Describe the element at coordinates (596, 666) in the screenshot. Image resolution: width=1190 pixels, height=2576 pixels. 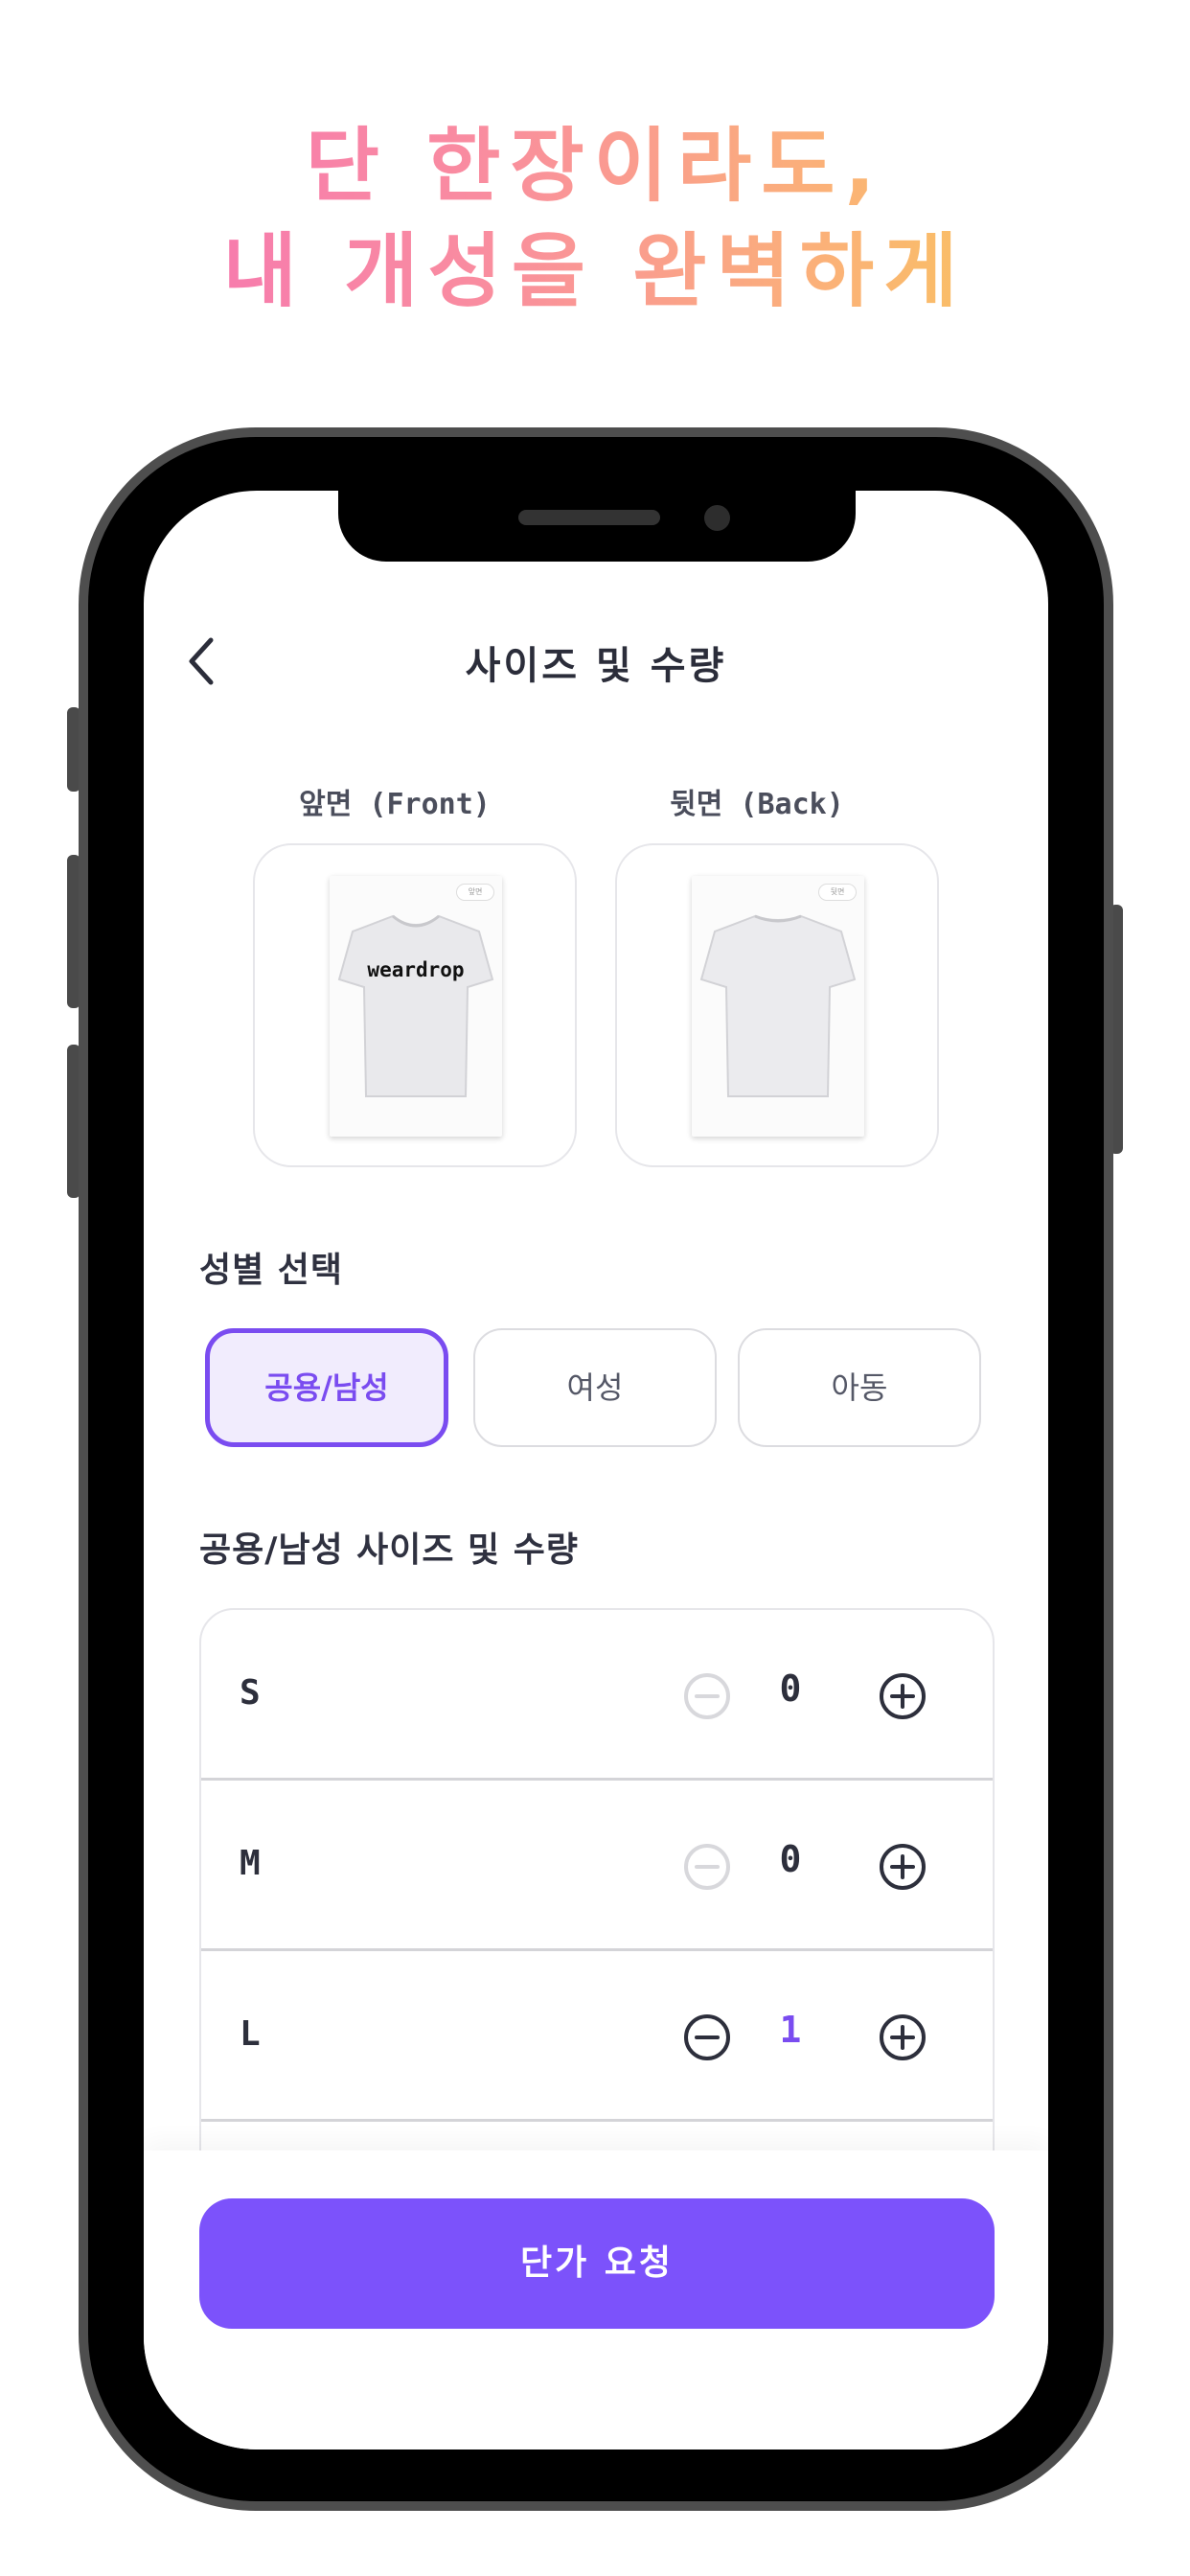
I see `page-title: 사이즈 및 수량` at that location.